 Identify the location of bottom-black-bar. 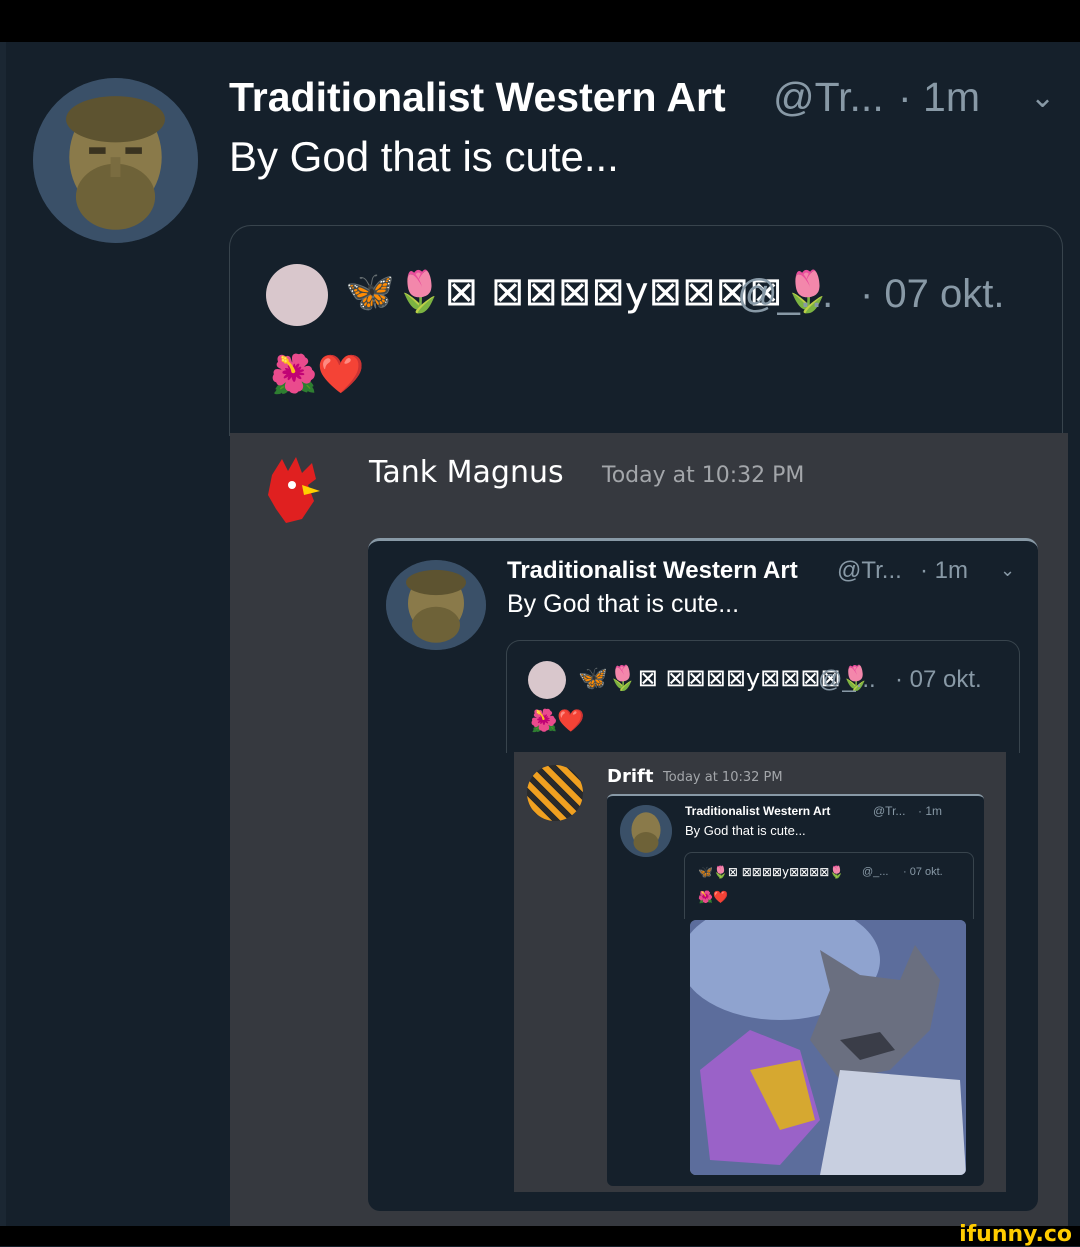
(540, 1236).